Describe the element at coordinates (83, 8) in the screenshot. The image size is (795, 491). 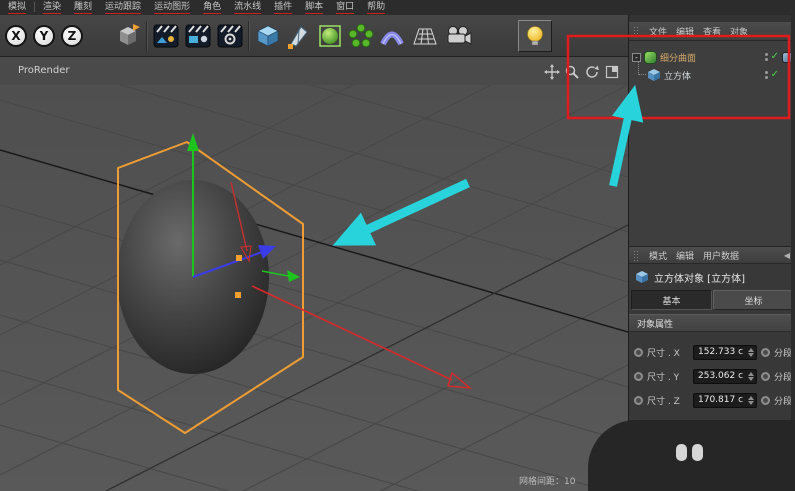
I see `menu-item: 雕刻` at that location.